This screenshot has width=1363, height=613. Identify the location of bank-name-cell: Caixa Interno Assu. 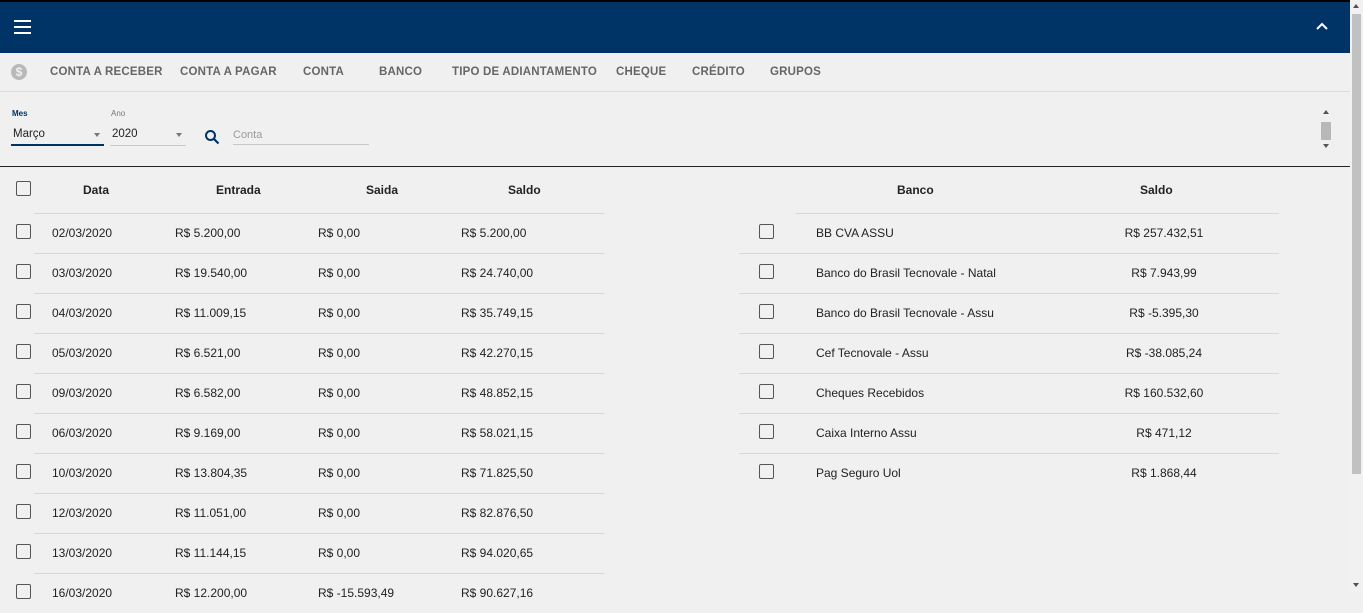
(866, 433).